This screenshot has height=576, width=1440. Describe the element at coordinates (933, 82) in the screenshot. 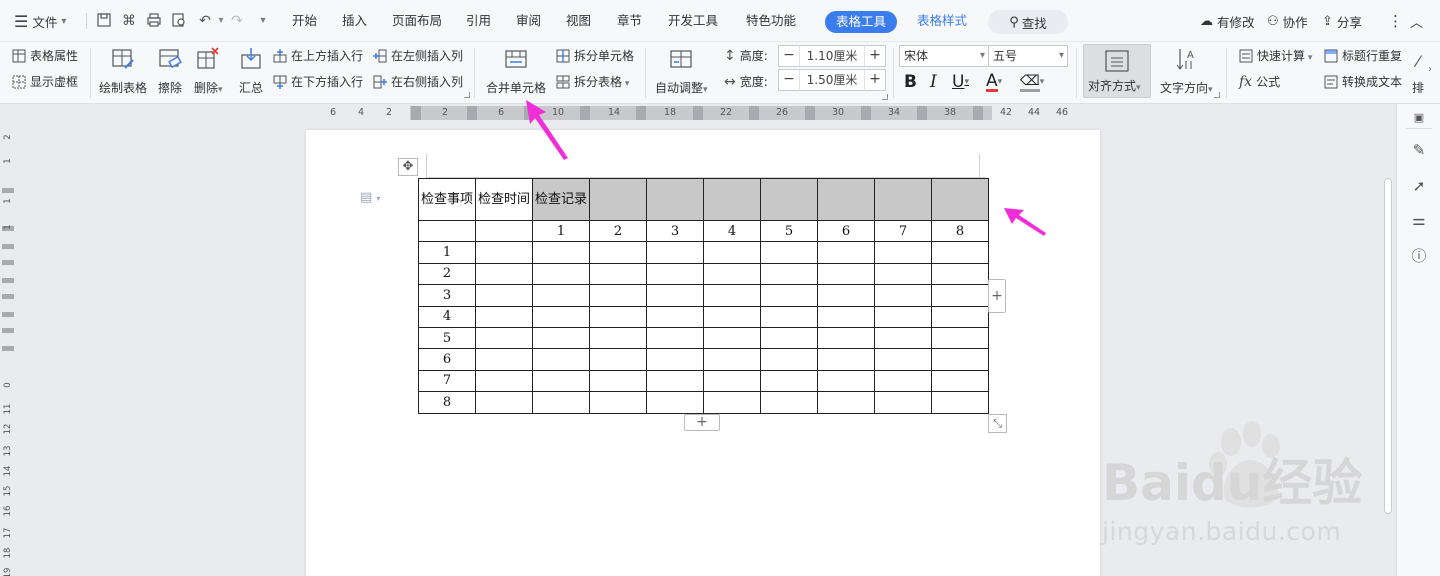

I see `italic-icon: I` at that location.